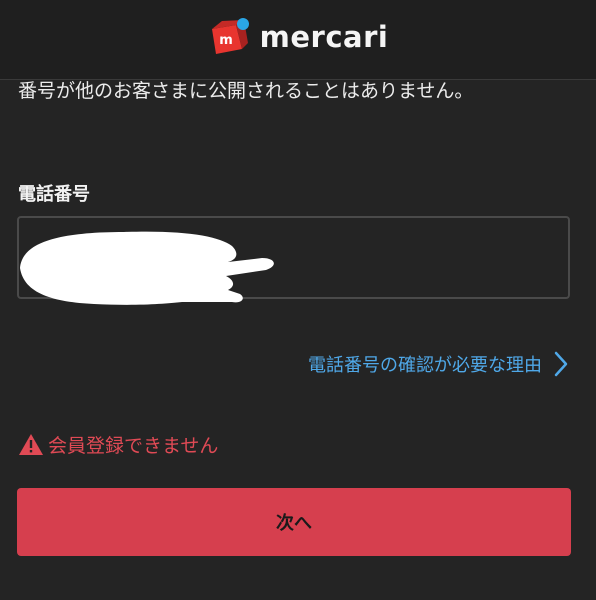 The image size is (596, 600). I want to click on mercari-logo: m mercari, so click(298, 37).